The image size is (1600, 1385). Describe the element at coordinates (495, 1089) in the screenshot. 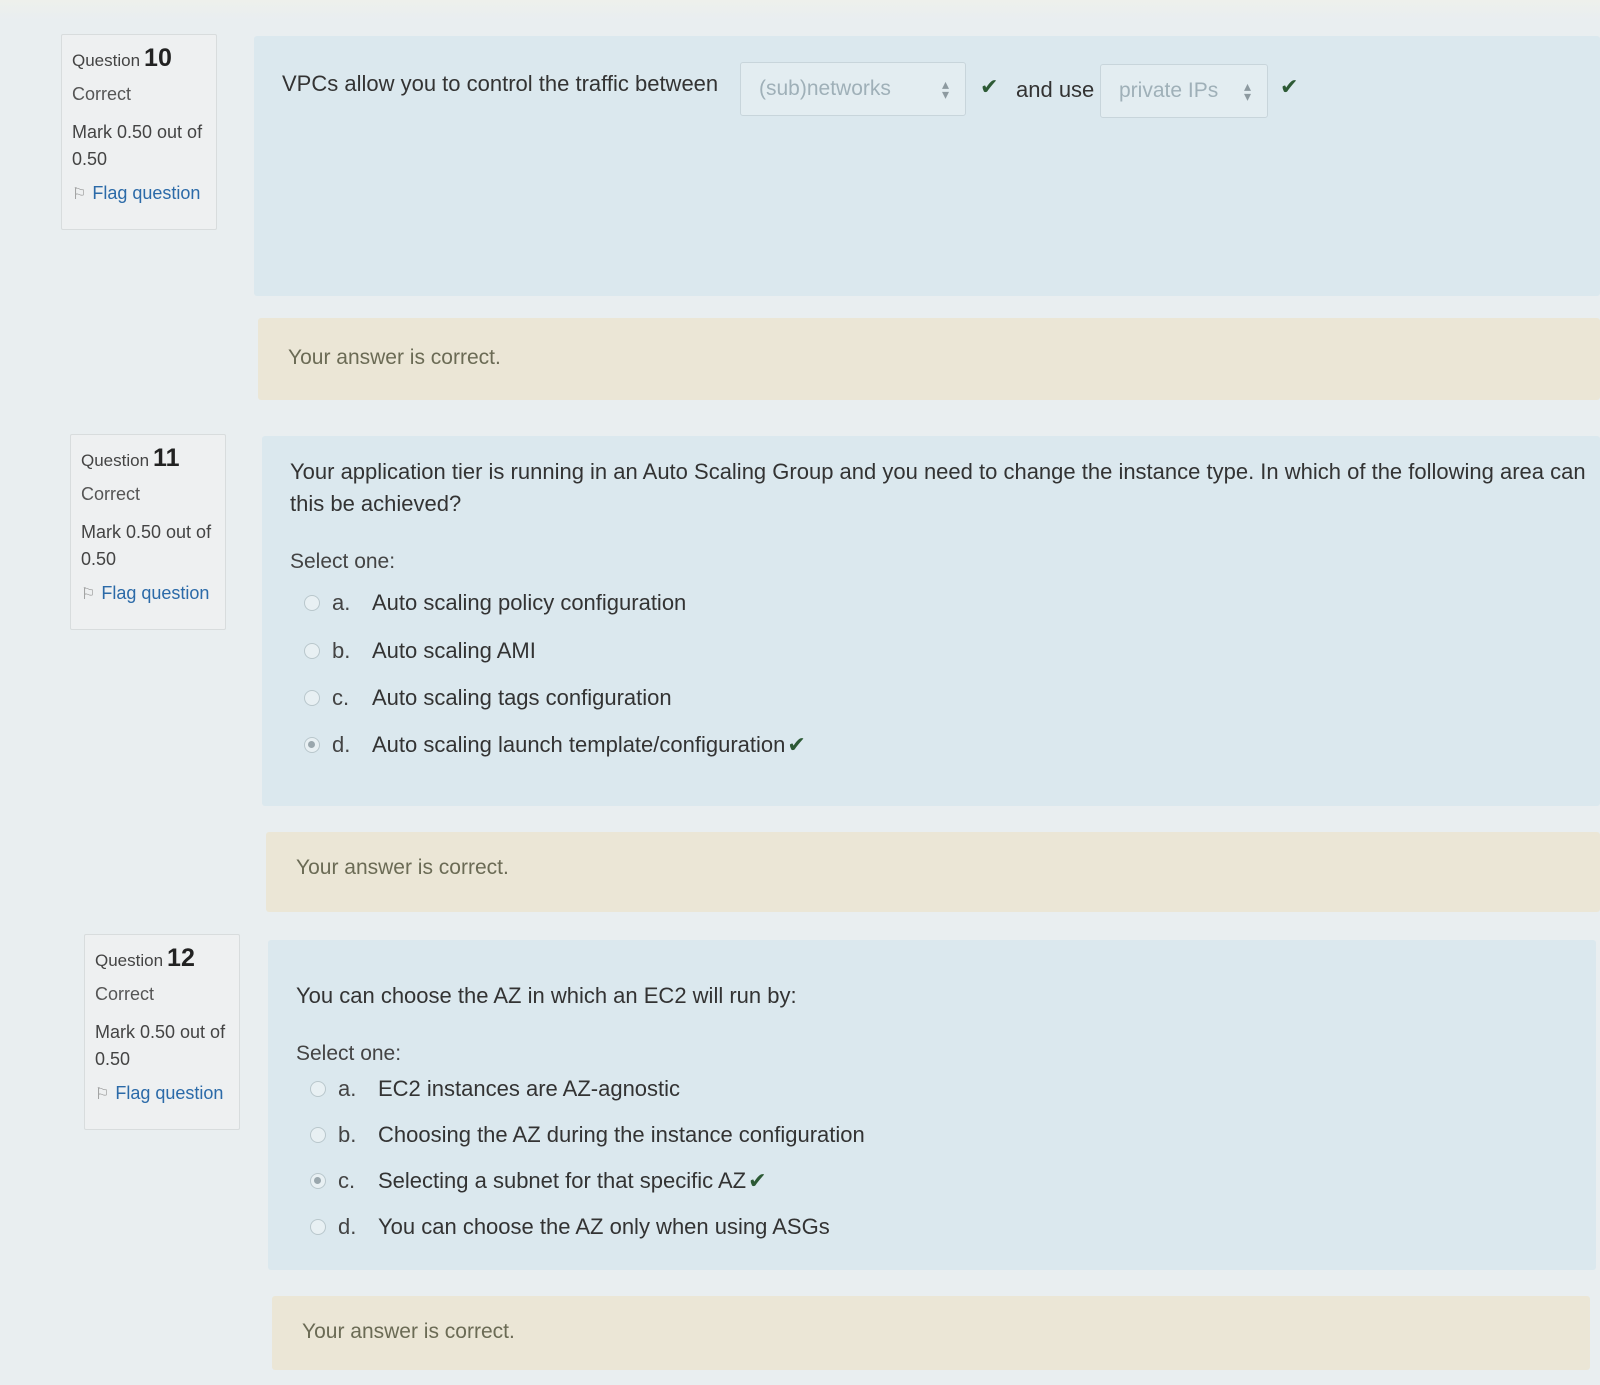

I see `option-a: a. EC2 instances are AZ-agnostic` at that location.